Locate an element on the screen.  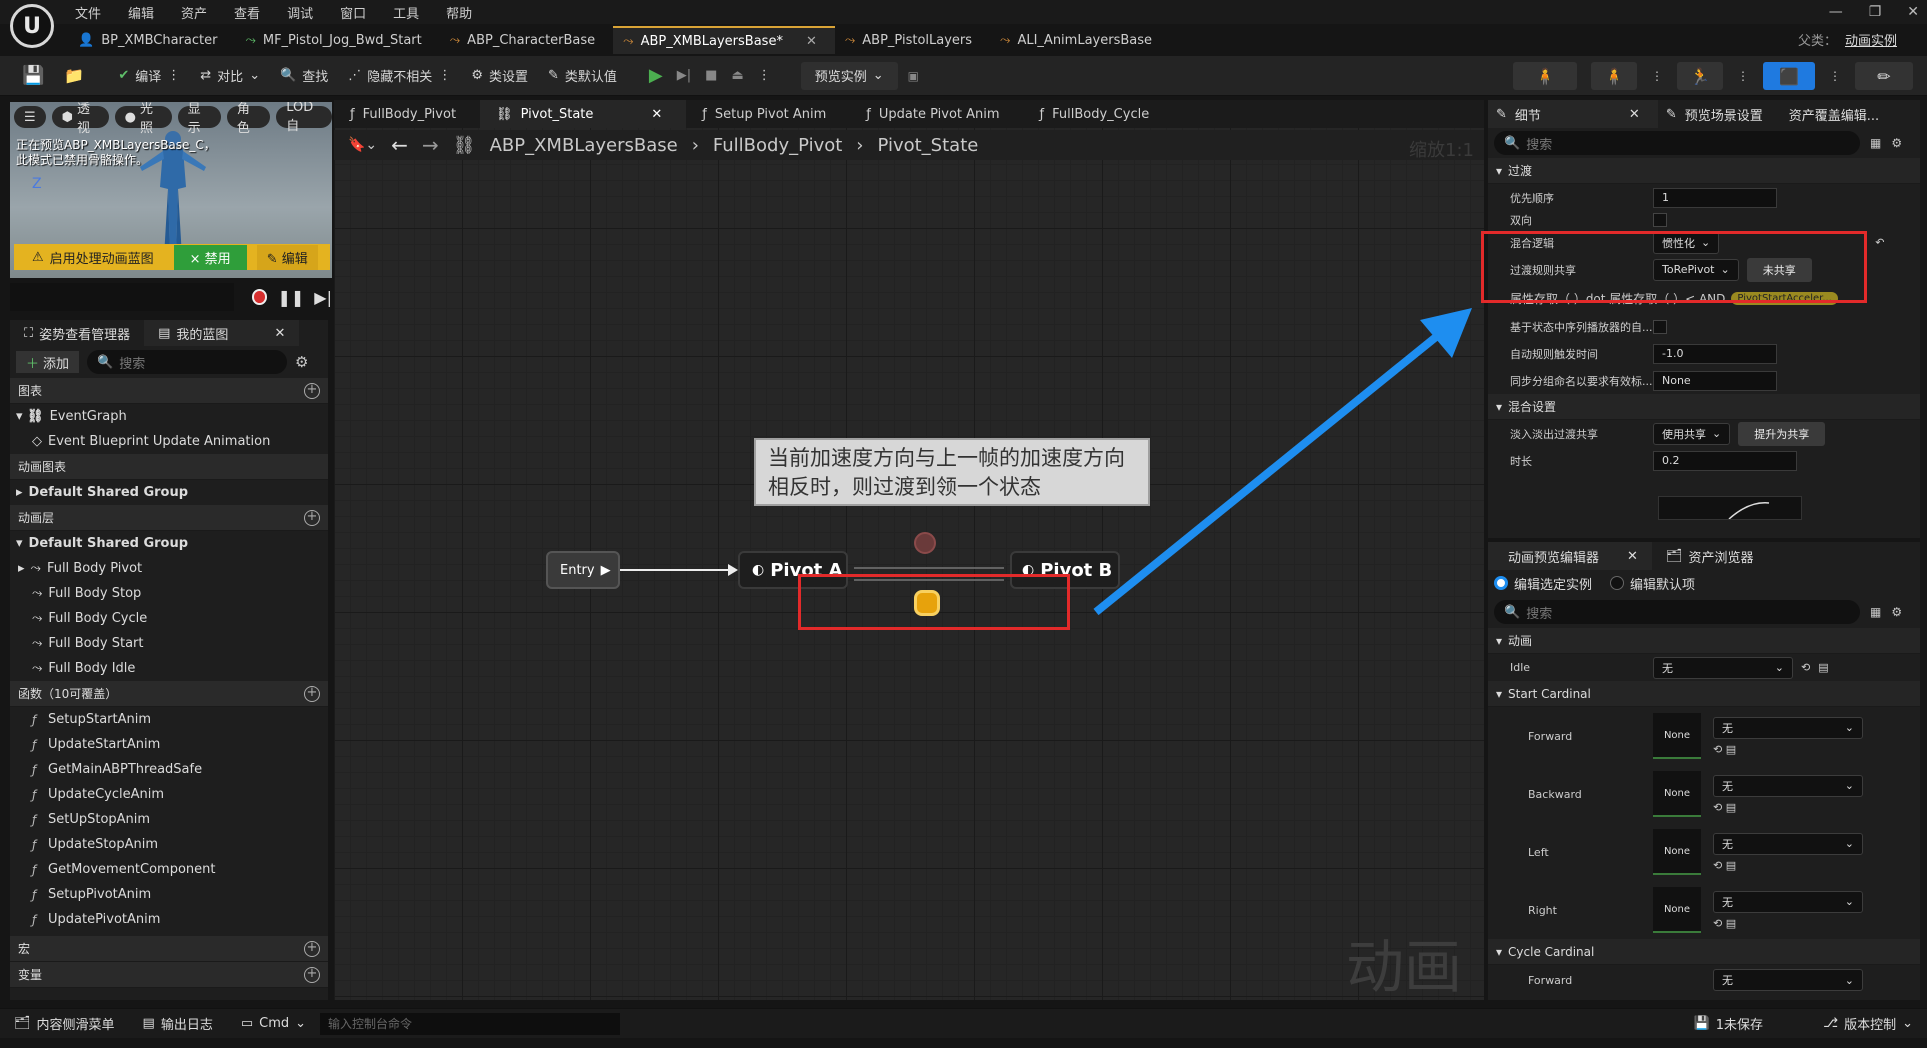
section-transition: ▾ 过渡 is located at coordinates (1704, 171).